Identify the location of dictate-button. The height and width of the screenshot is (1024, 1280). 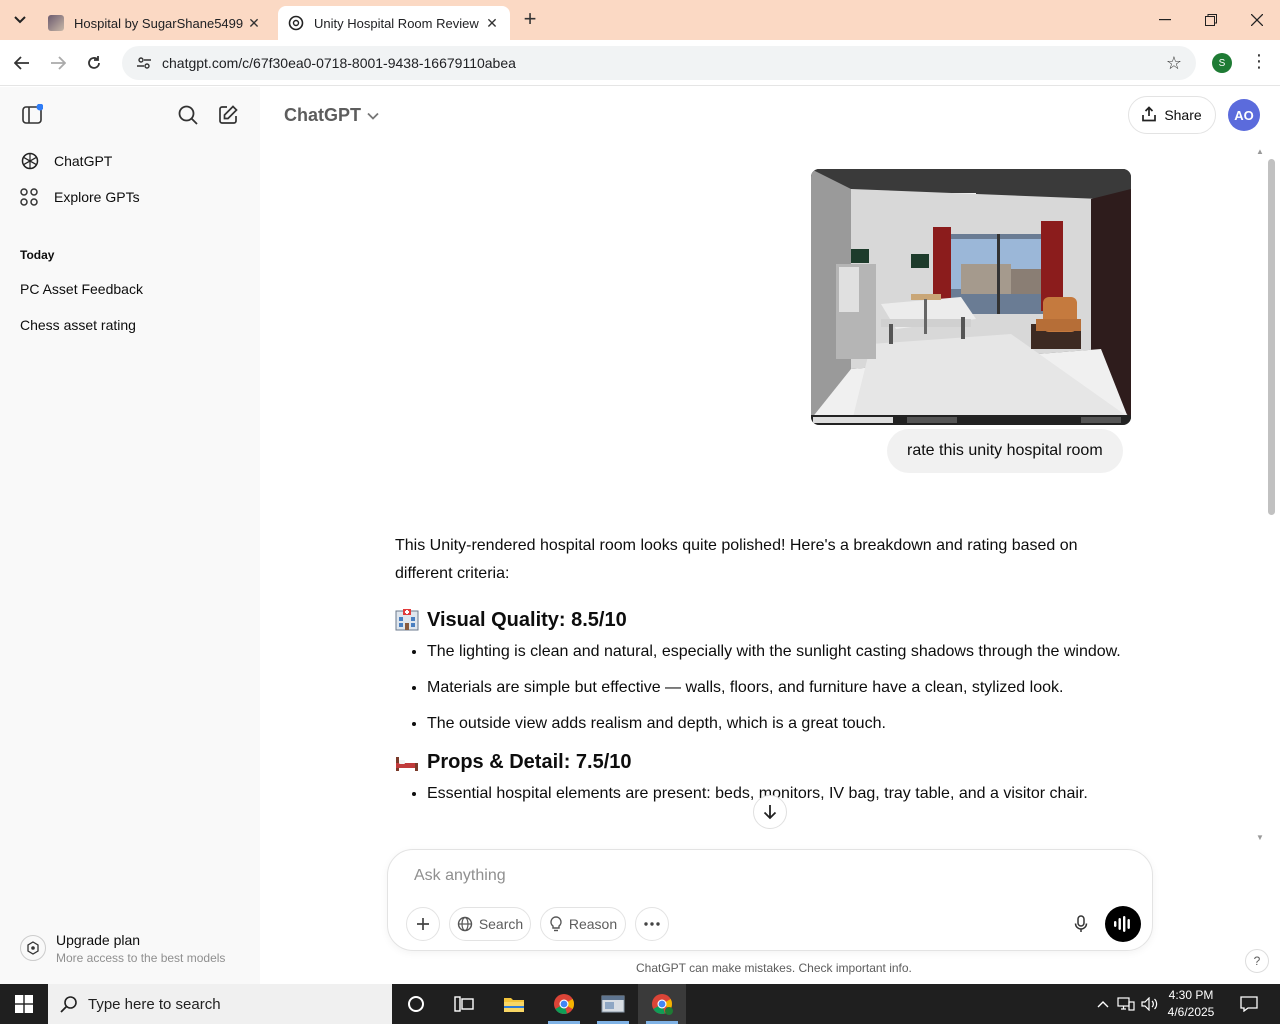
(1081, 924).